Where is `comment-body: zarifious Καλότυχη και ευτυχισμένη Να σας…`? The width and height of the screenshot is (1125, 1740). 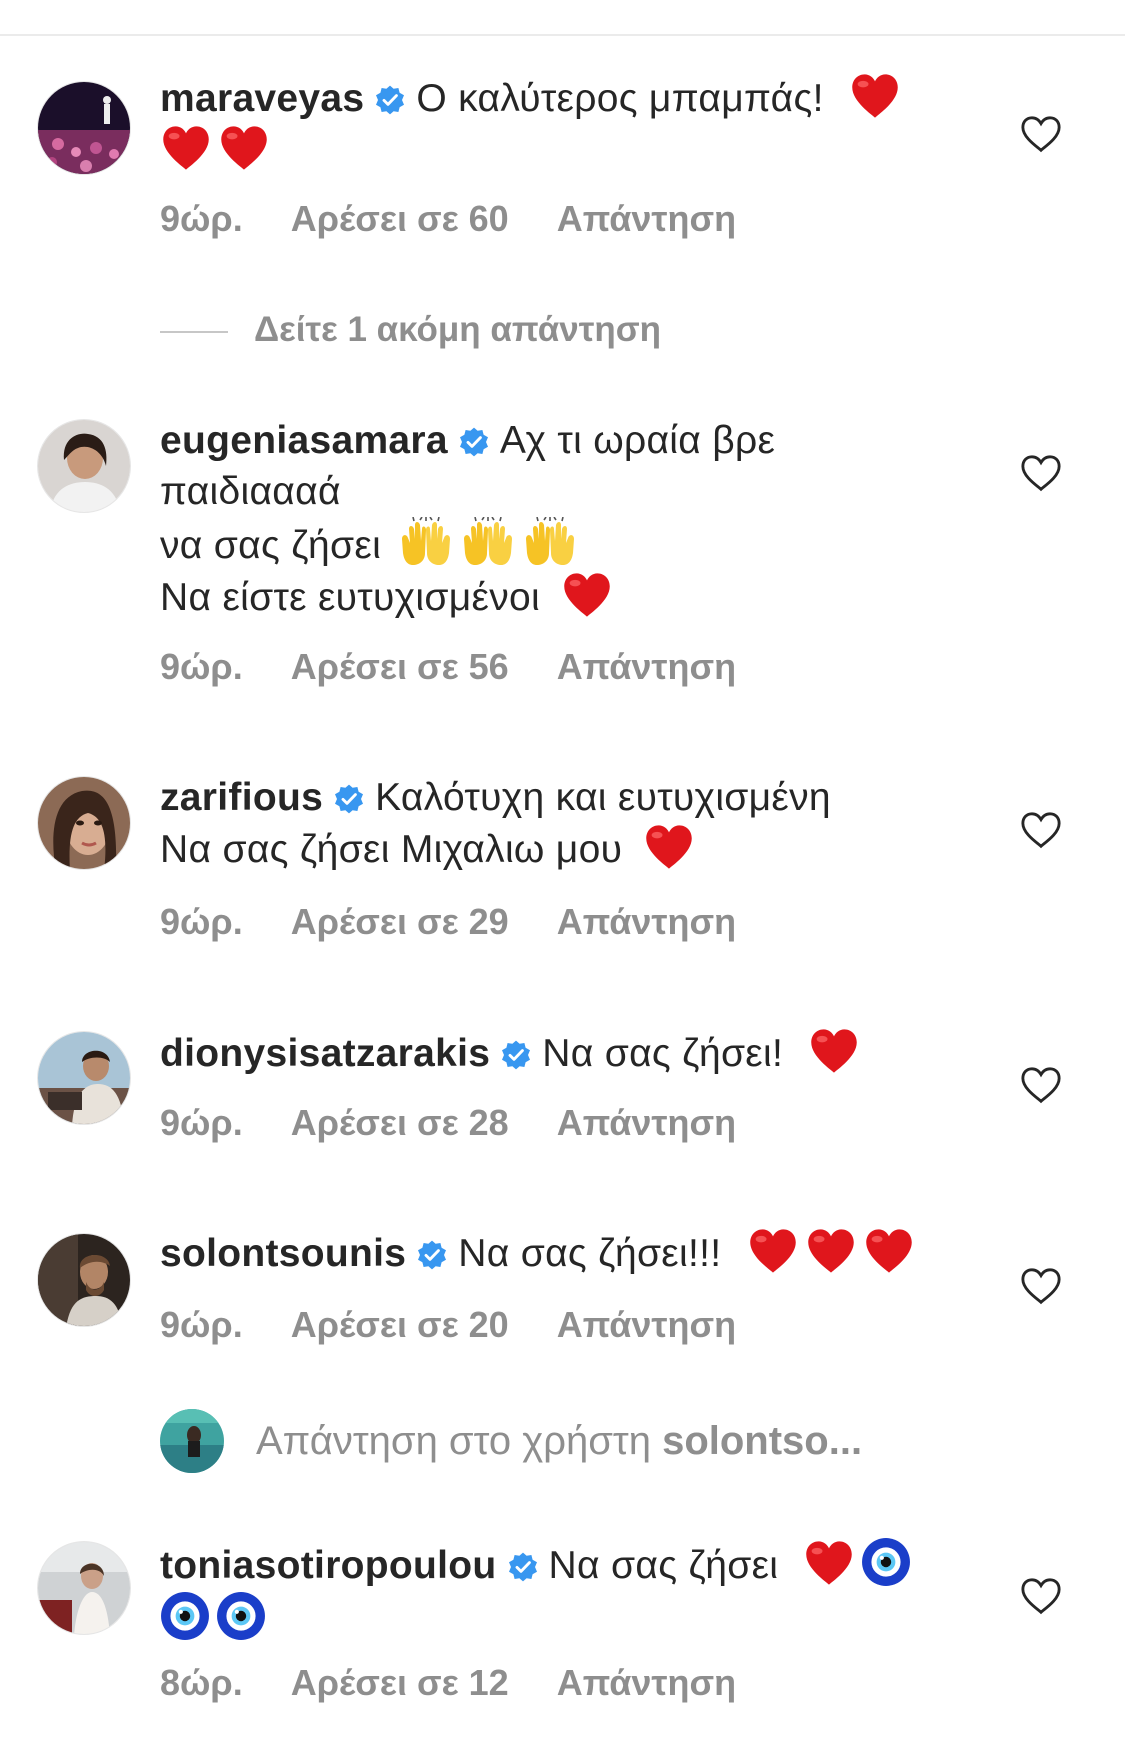 comment-body: zarifious Καλότυχη και ευτυχισμένη Να σας… is located at coordinates (567, 823).